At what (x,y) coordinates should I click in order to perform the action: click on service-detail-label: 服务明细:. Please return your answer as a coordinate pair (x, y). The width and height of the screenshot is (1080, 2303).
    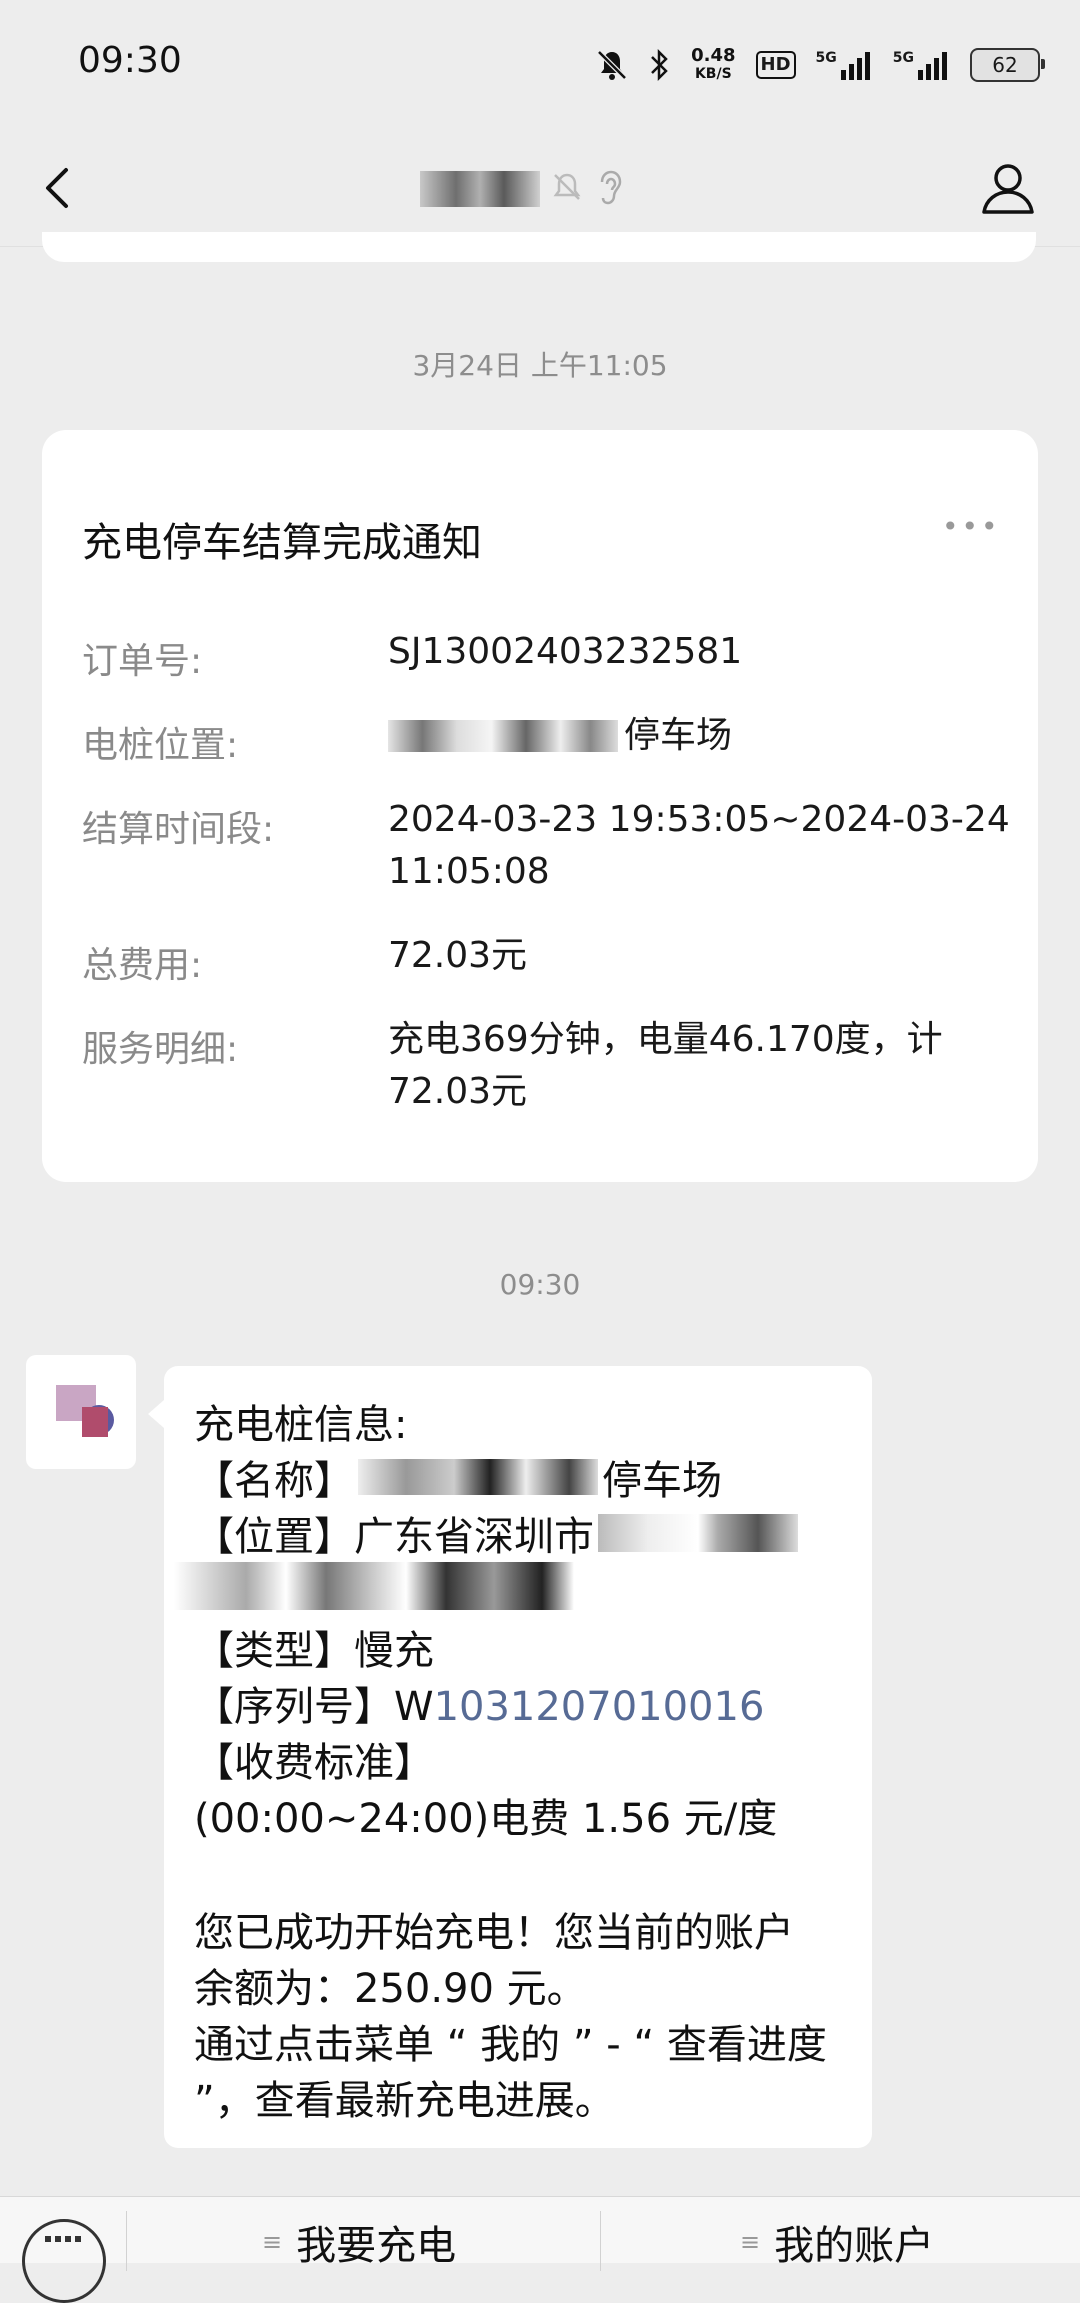
    Looking at the image, I should click on (160, 1049).